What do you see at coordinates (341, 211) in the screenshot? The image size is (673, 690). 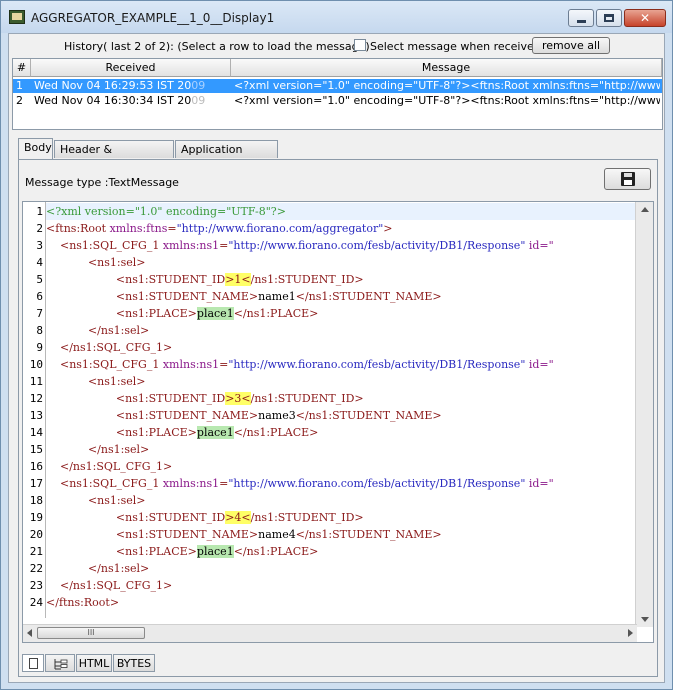 I see `code-line: <?xml version="1.0" encoding="UTF-8"?>` at bounding box center [341, 211].